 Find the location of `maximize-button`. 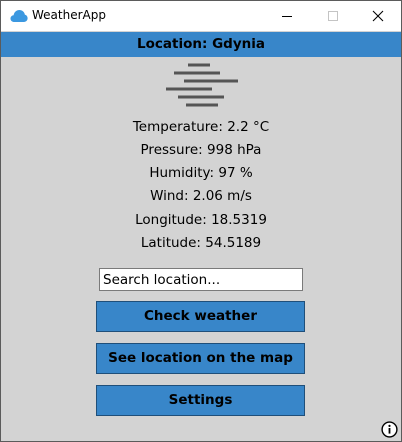

maximize-button is located at coordinates (333, 16).